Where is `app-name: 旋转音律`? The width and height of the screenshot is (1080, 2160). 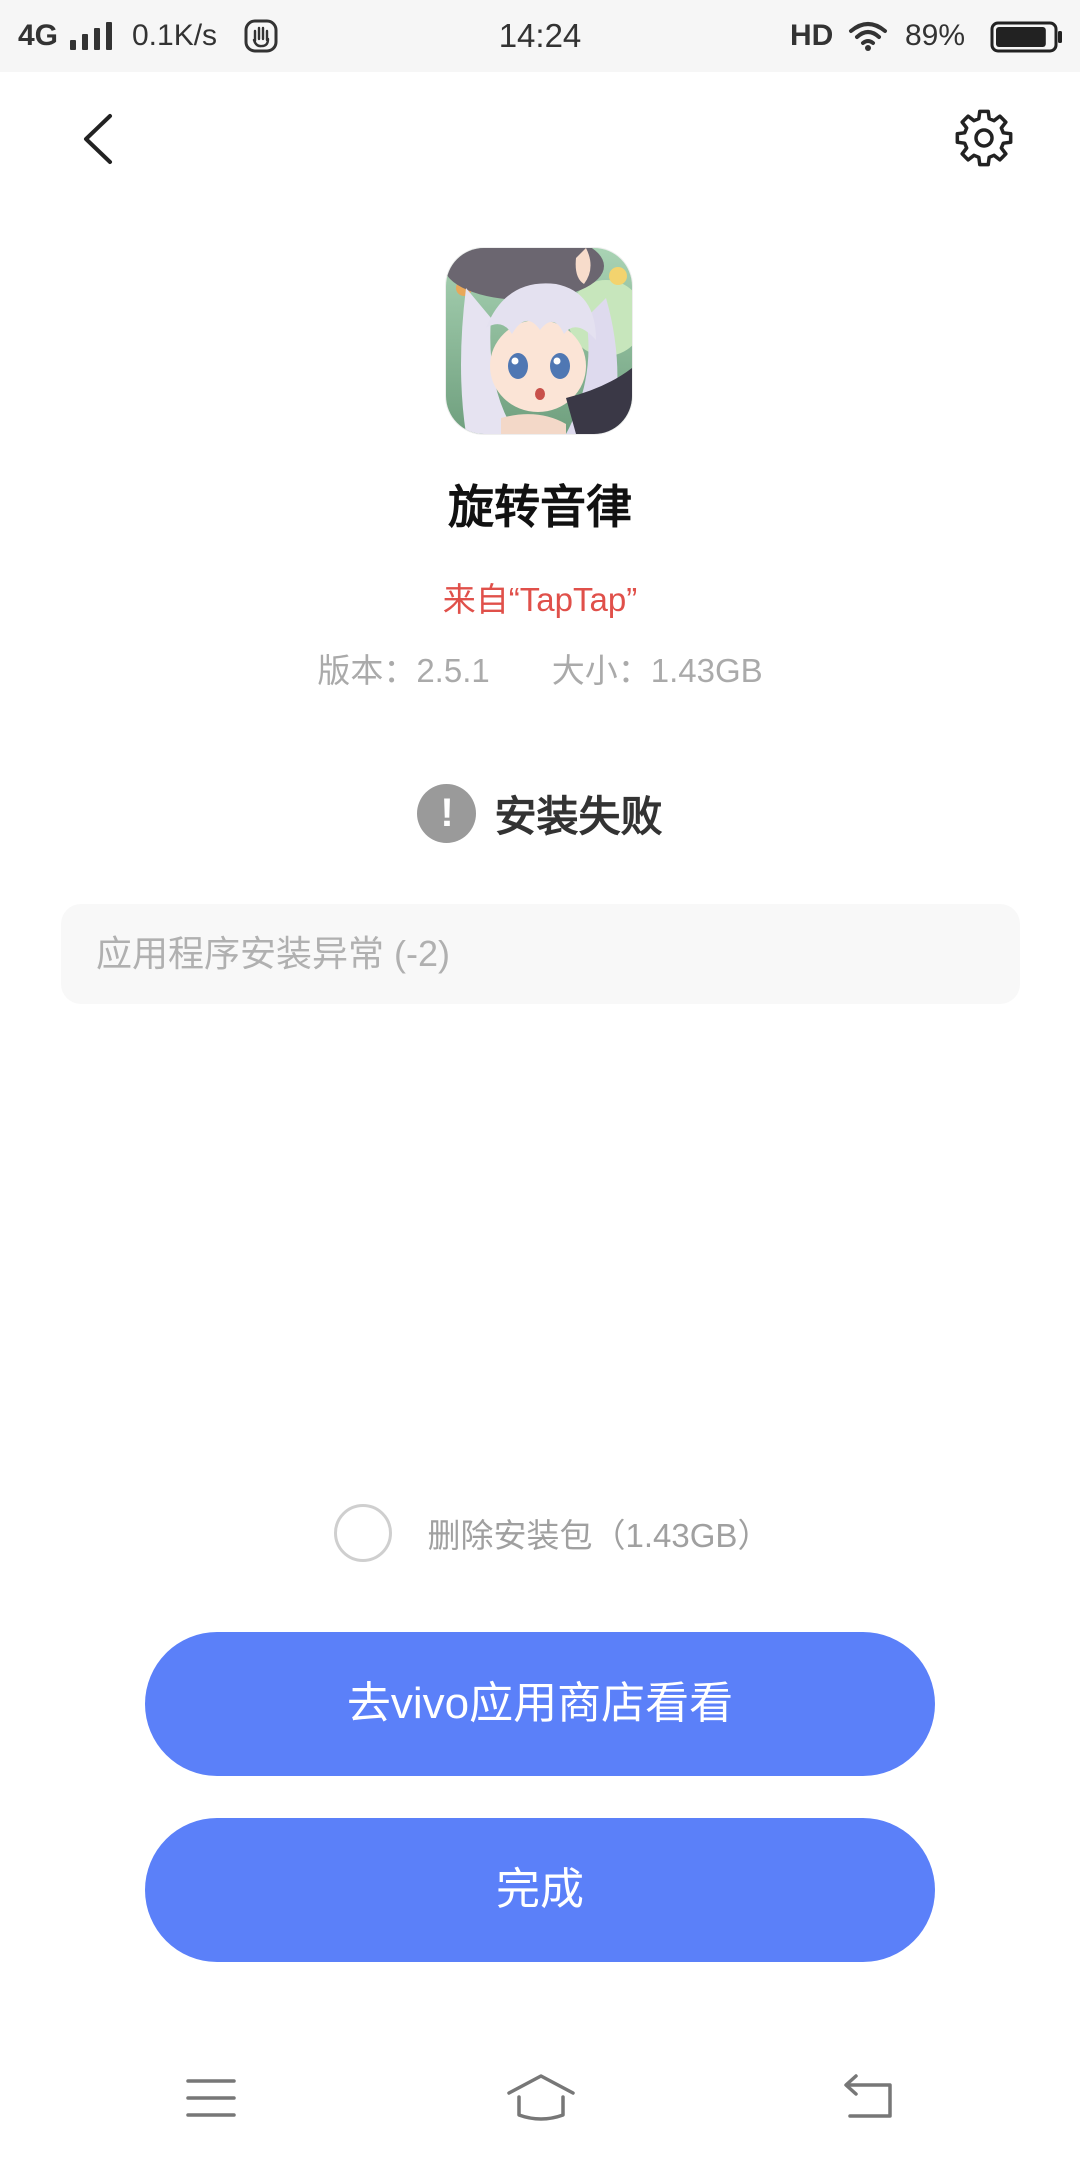
app-name: 旋转音律 is located at coordinates (540, 507).